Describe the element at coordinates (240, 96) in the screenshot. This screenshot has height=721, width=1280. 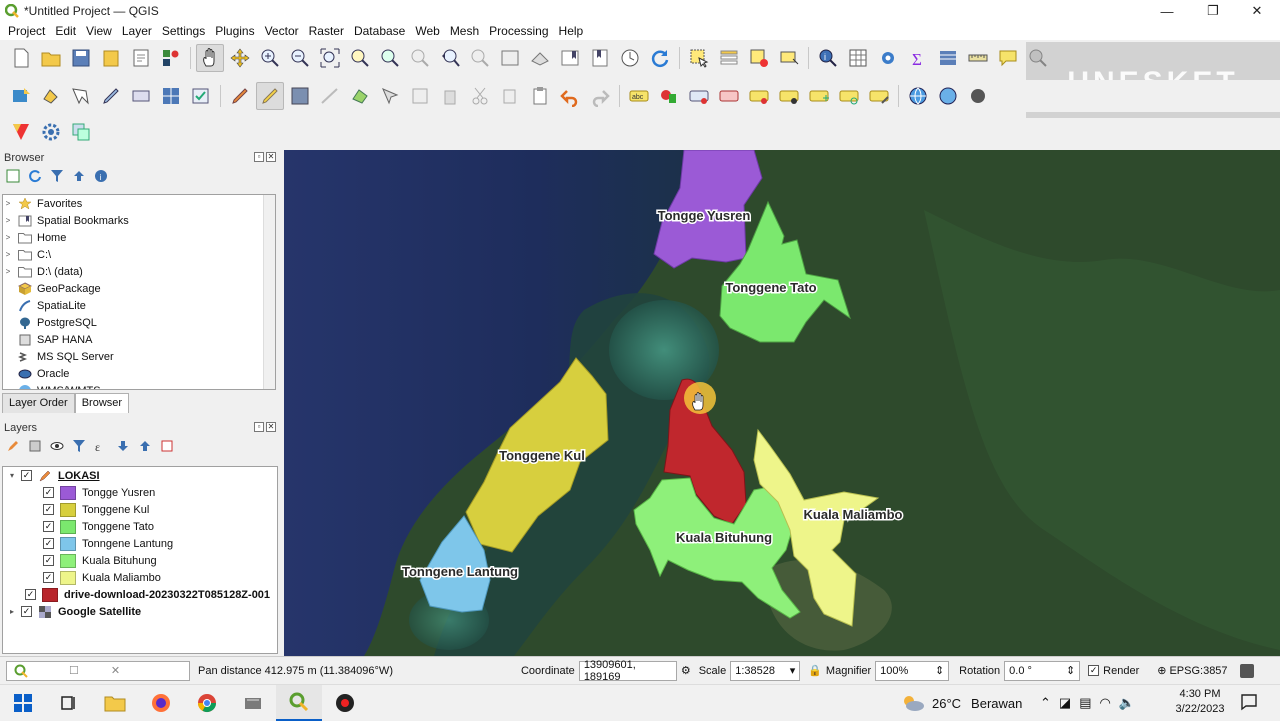
I see `current-edits-button` at that location.